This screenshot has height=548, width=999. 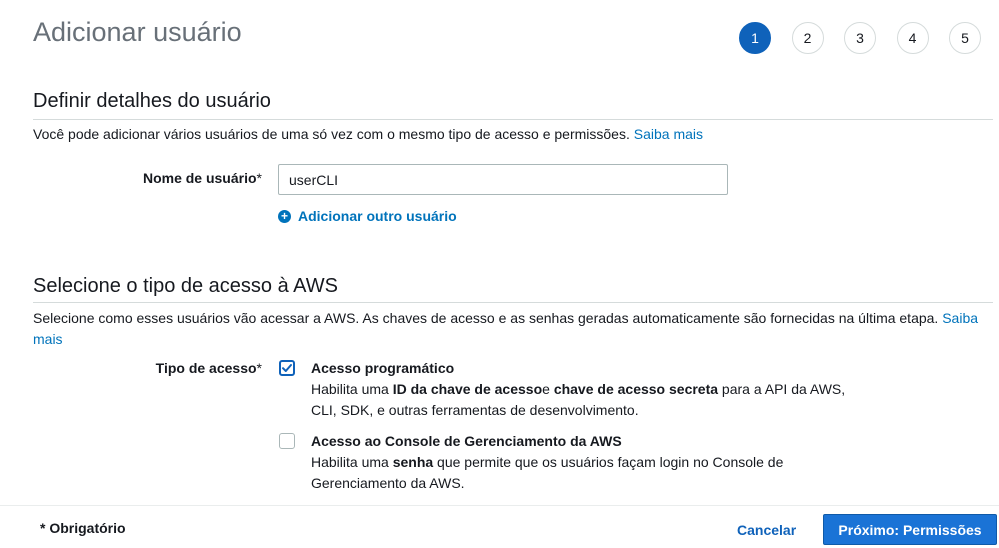 What do you see at coordinates (284, 216) in the screenshot?
I see `plus-circle-icon: +` at bounding box center [284, 216].